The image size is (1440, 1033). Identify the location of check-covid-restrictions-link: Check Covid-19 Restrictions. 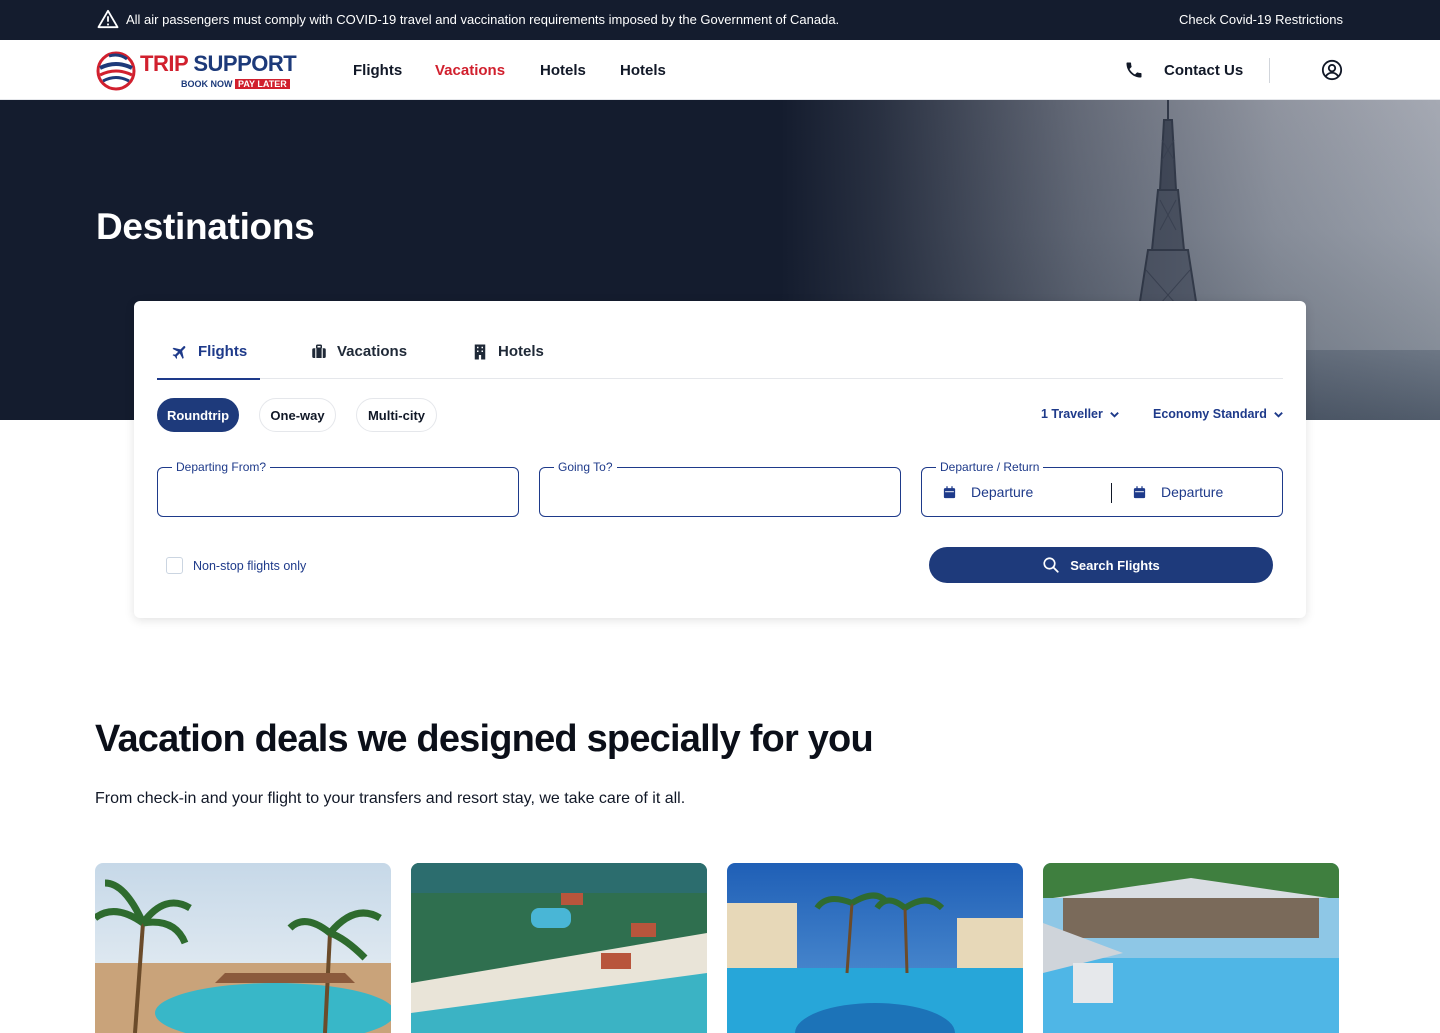
(1261, 19).